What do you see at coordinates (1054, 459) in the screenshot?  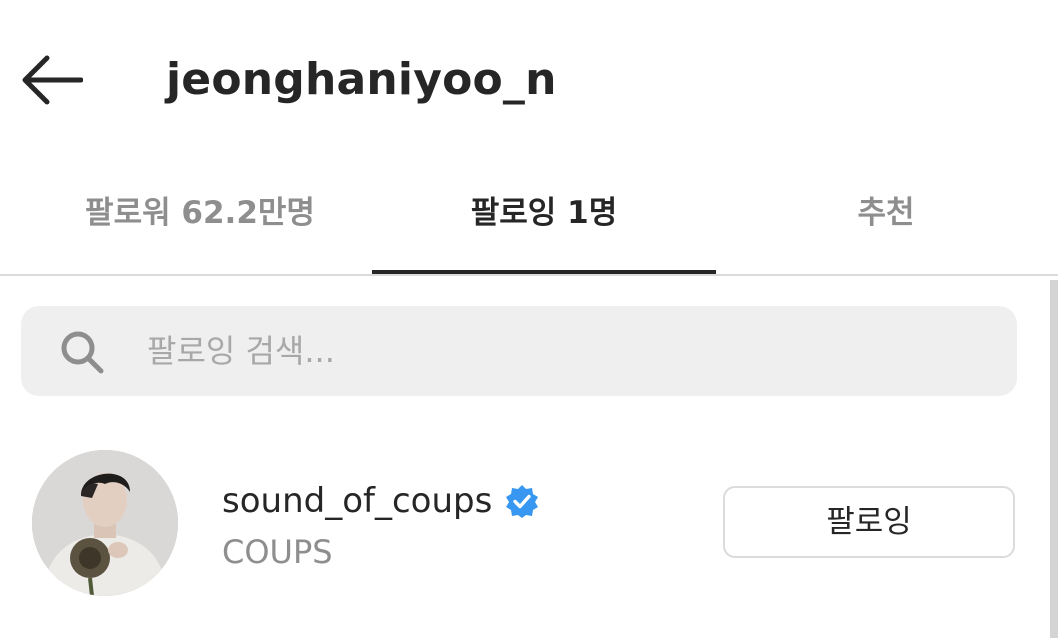 I see `scrollbar` at bounding box center [1054, 459].